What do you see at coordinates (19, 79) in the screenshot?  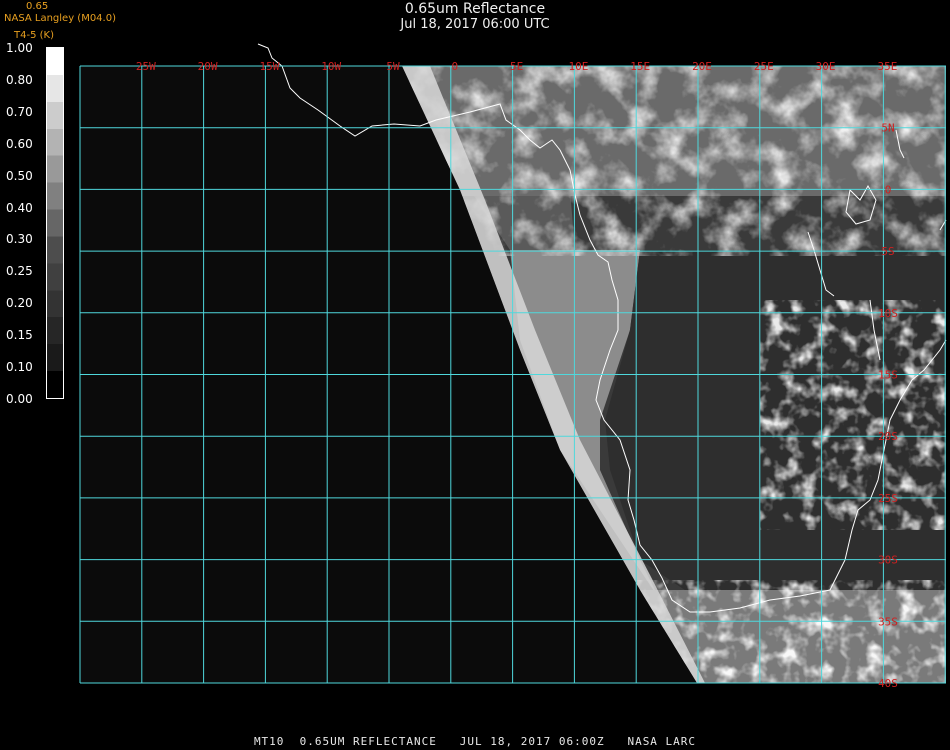 I see `colorbar-tick-label: 0.80` at bounding box center [19, 79].